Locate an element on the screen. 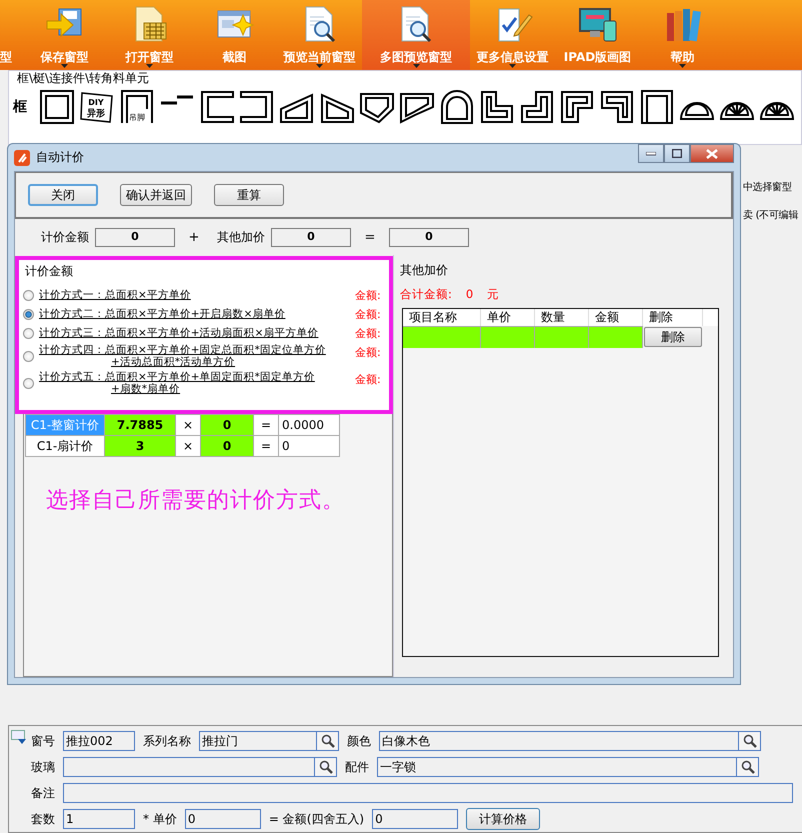 Image resolution: width=802 pixels, height=833 pixels. group-legend: 其他加价 is located at coordinates (560, 272).